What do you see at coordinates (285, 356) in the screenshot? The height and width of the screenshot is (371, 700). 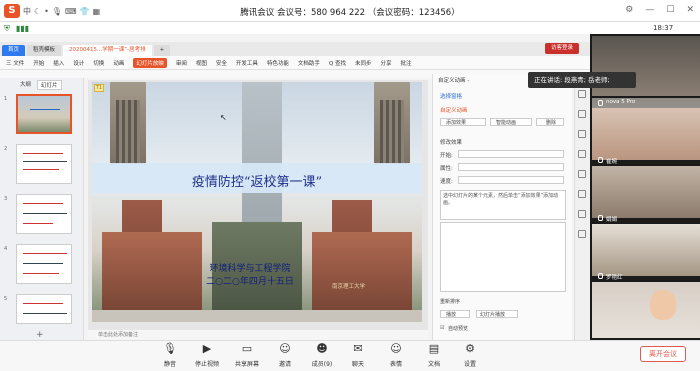 I see `invite-button: ☺ 邀请` at bounding box center [285, 356].